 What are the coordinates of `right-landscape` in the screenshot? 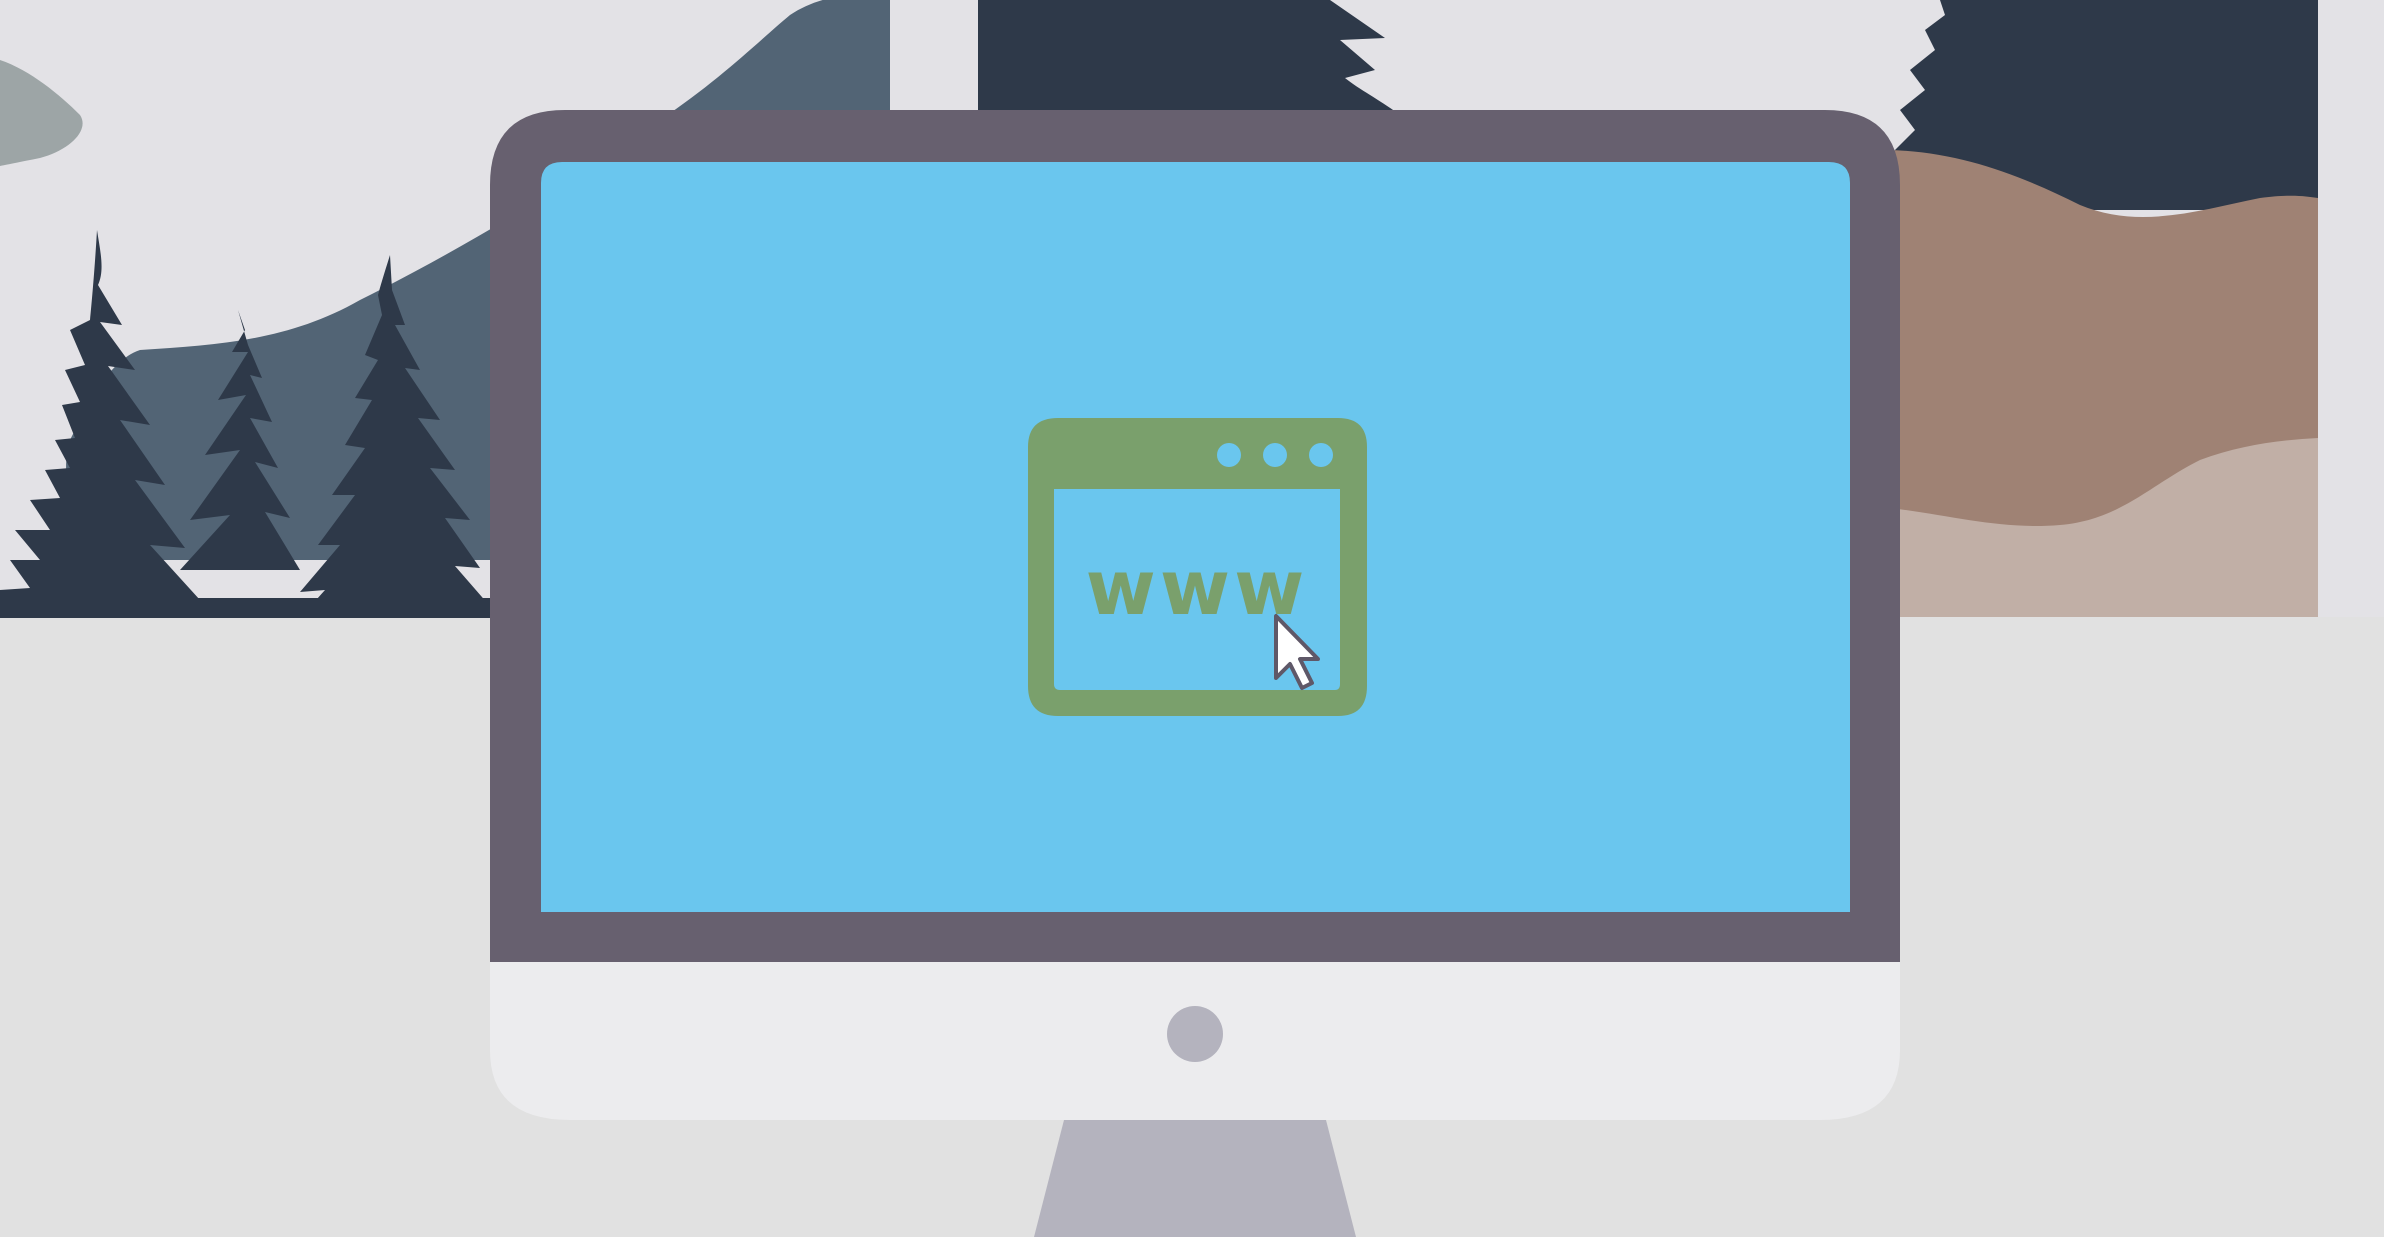 It's located at (2104, 308).